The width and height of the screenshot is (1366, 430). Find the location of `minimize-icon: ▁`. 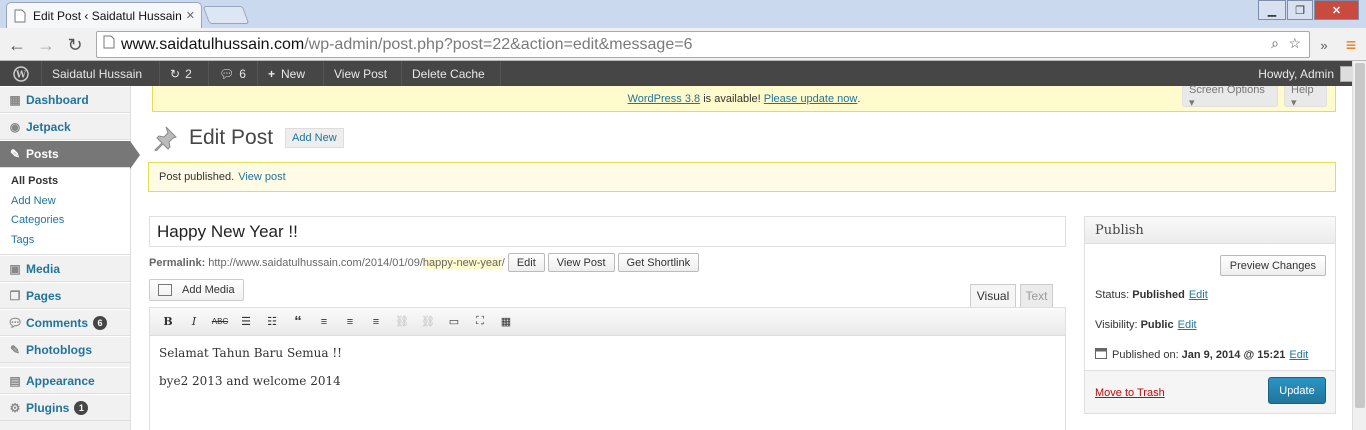

minimize-icon: ▁ is located at coordinates (1272, 10).